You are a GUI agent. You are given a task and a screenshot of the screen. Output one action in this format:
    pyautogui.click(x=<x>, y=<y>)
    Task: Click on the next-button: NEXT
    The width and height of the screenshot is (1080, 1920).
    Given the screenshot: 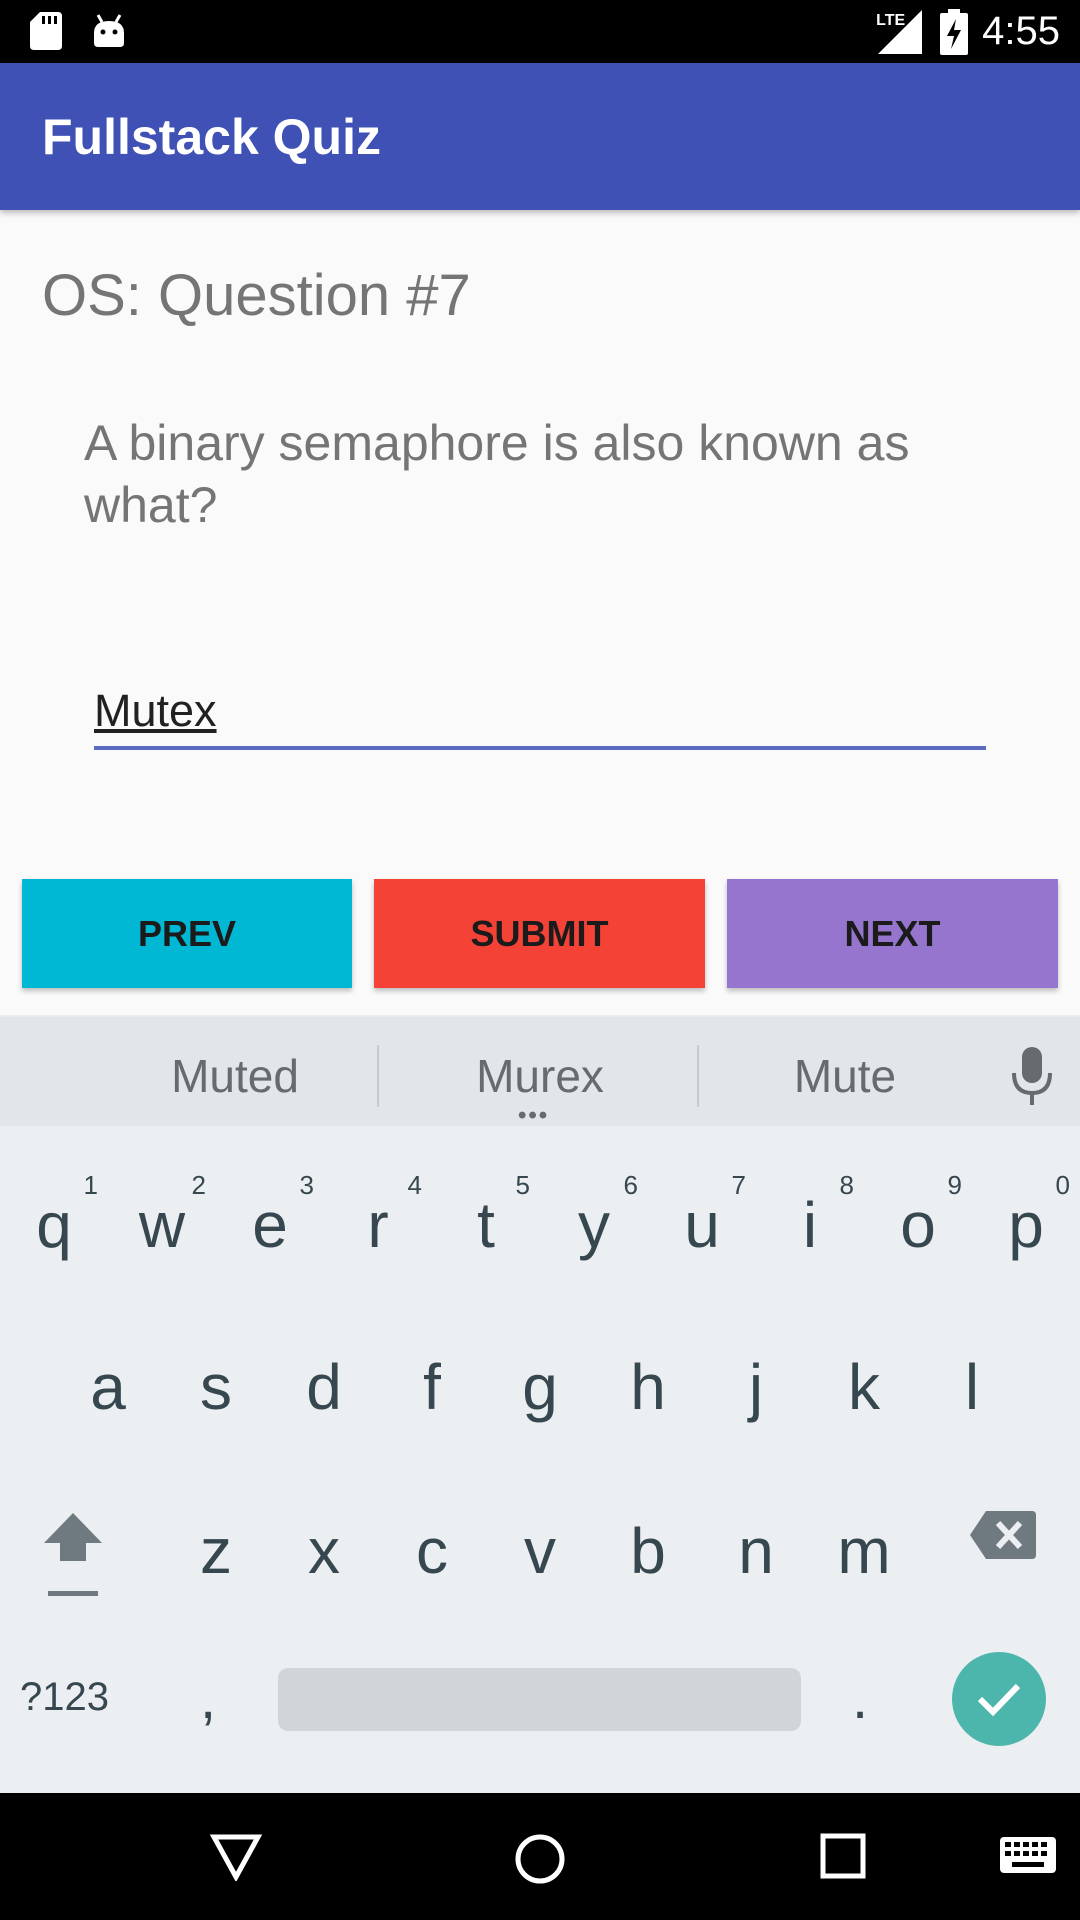 What is the action you would take?
    pyautogui.click(x=892, y=933)
    